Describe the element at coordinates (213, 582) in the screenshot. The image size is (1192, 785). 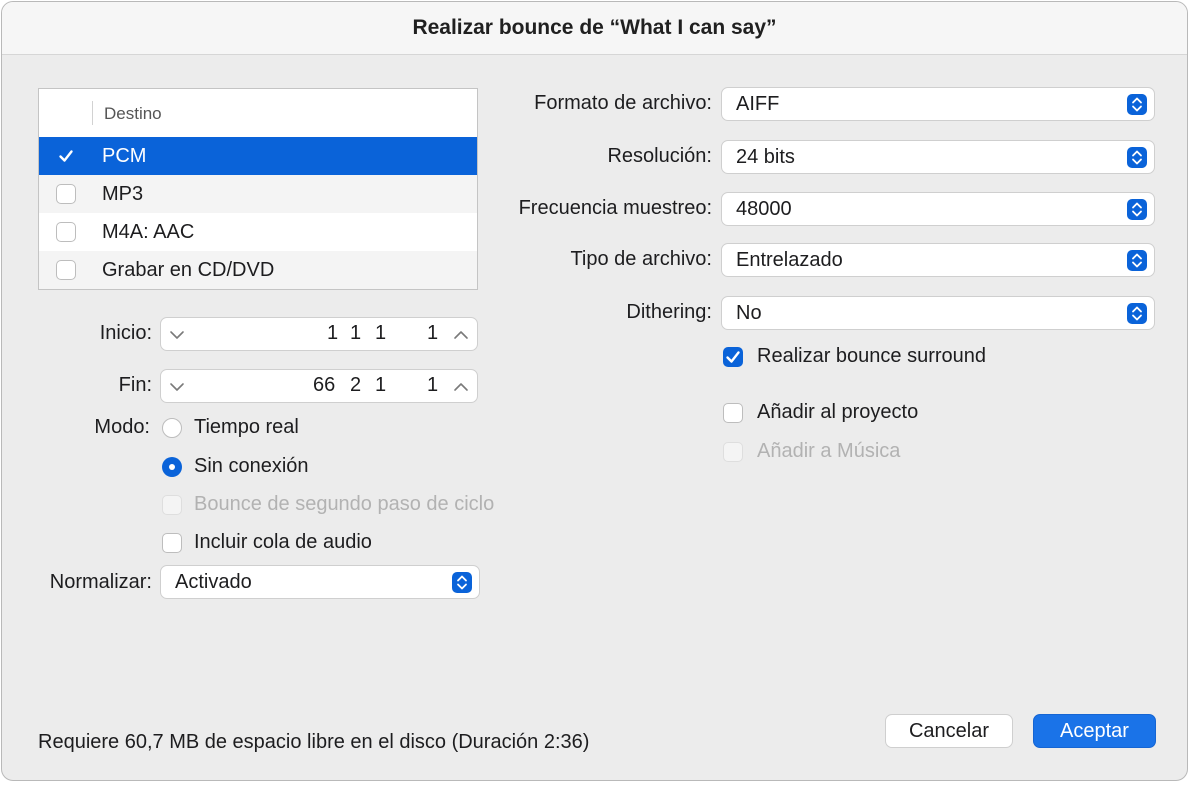
I see `normalize-value: Activado` at that location.